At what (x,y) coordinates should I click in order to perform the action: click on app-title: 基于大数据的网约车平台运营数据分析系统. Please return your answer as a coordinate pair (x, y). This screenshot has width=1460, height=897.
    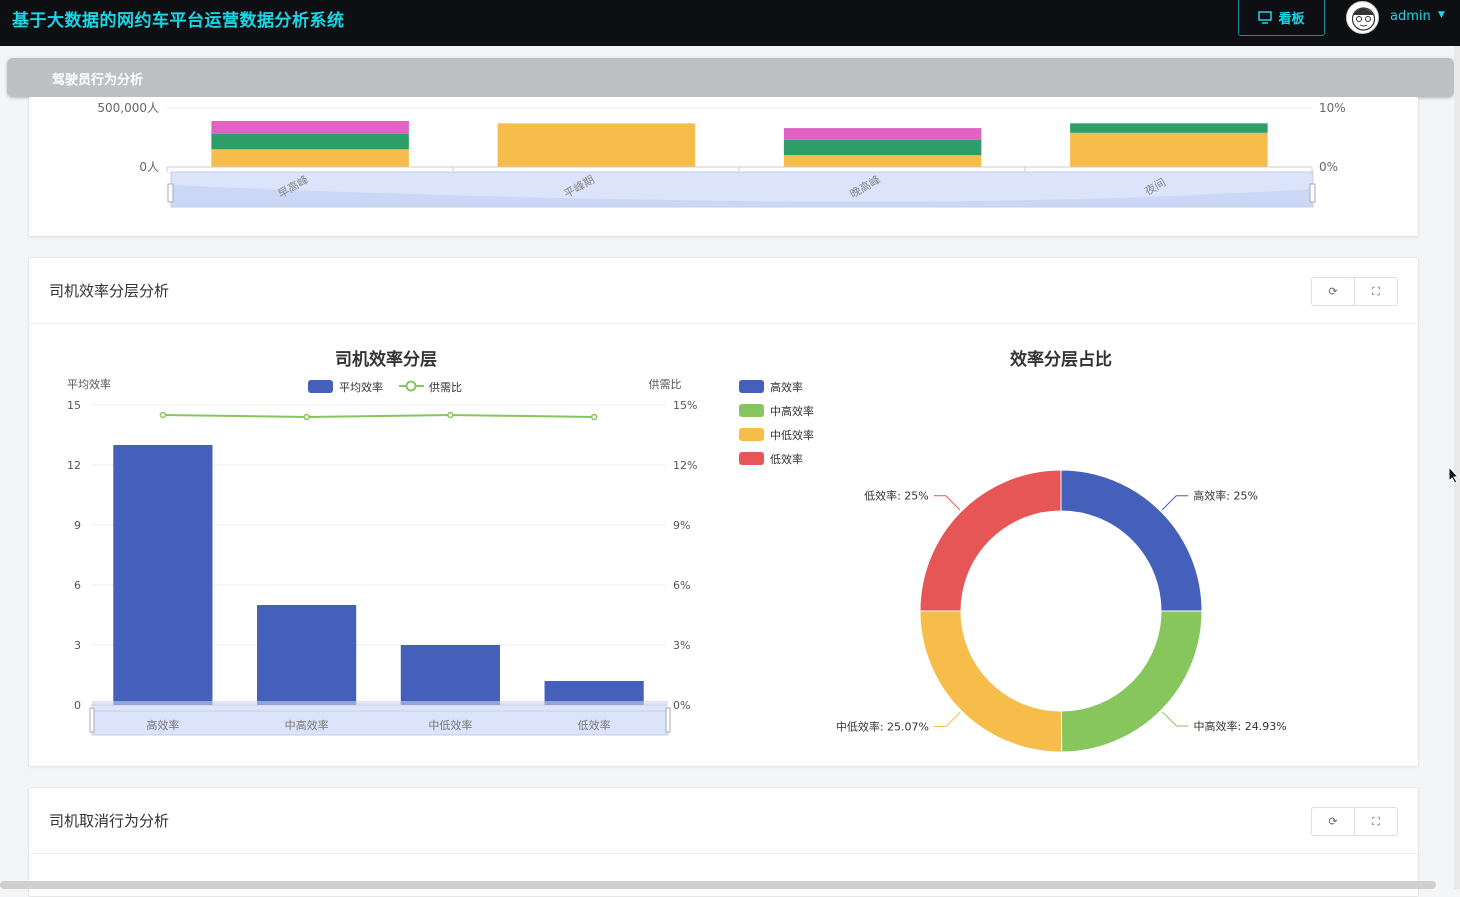
    Looking at the image, I should click on (178, 21).